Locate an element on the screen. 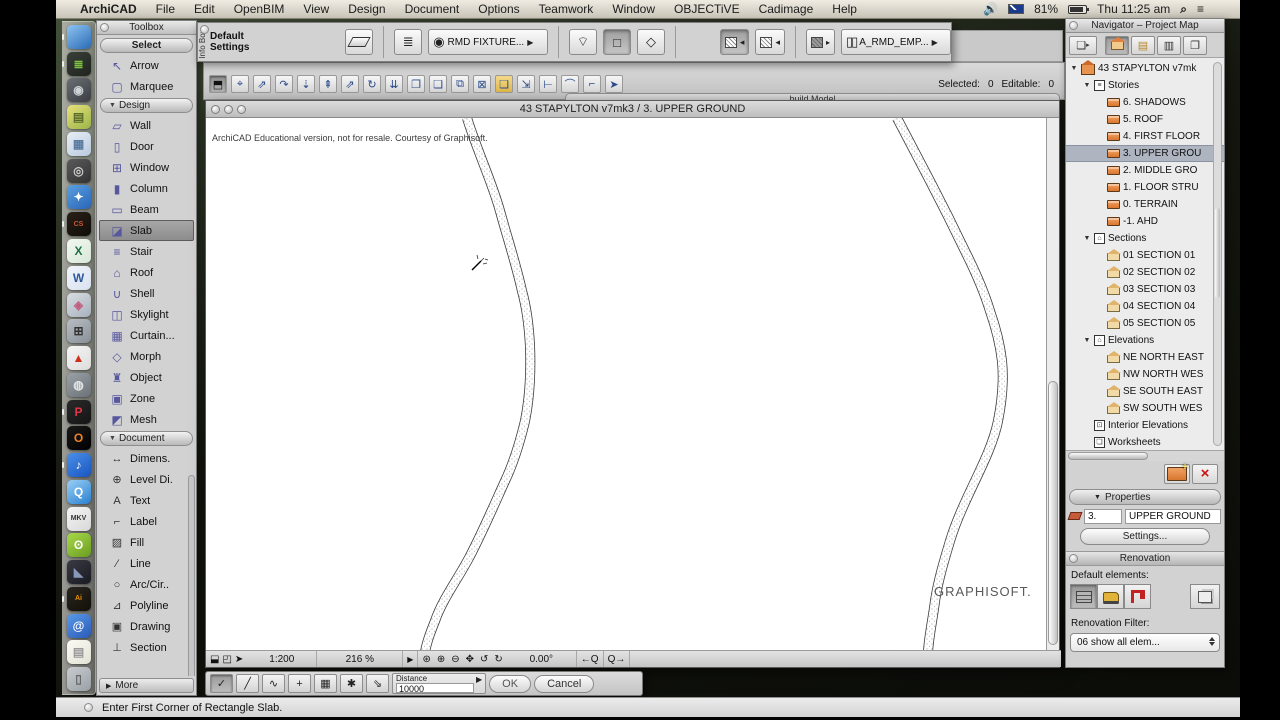  dock-item-notes-doc: ▤ is located at coordinates (79, 653).